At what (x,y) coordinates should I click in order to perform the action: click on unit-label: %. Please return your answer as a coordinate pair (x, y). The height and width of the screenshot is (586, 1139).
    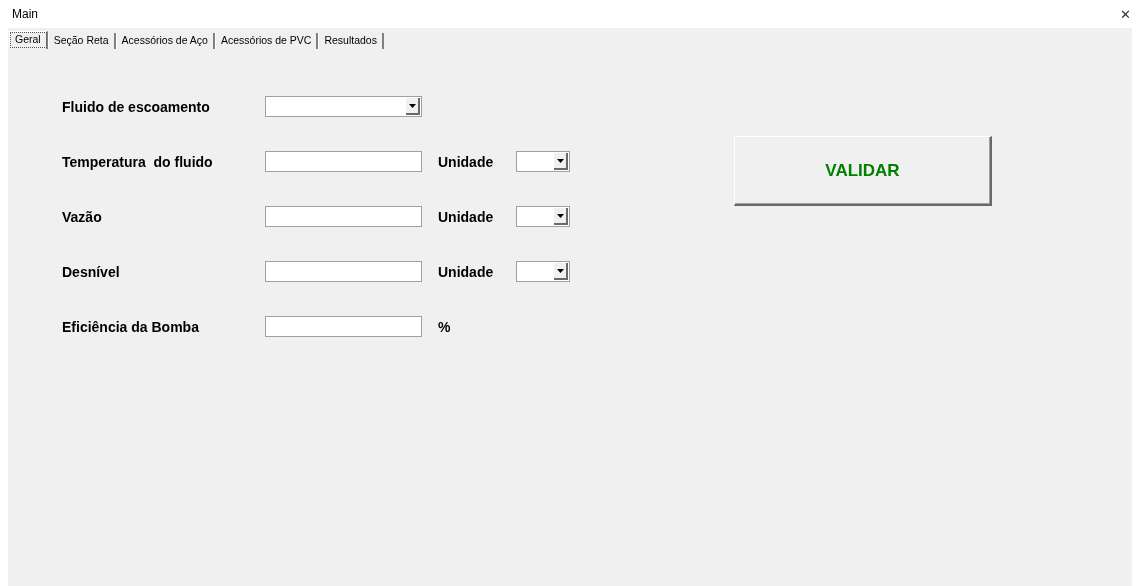
    Looking at the image, I should click on (445, 326).